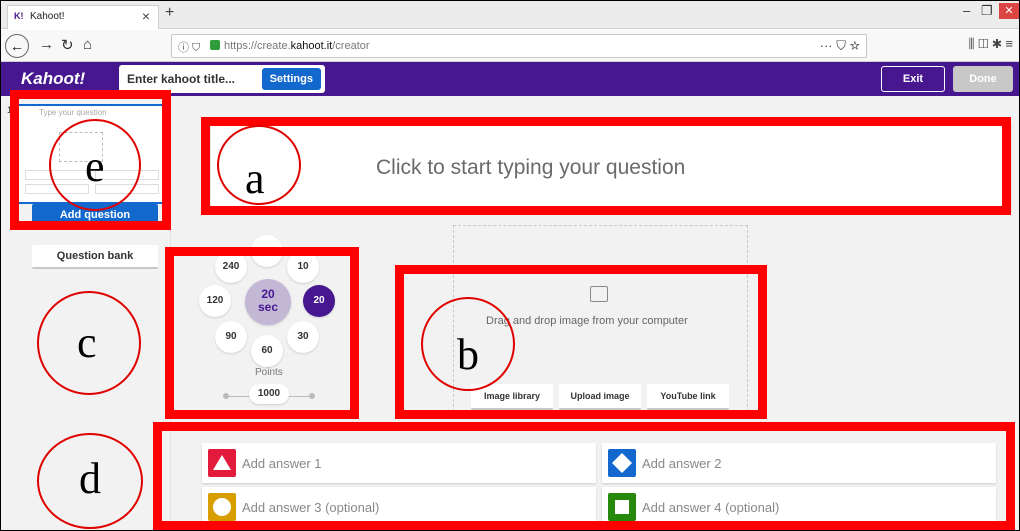 This screenshot has width=1020, height=531. Describe the element at coordinates (291, 79) in the screenshot. I see `settings-button: Settings` at that location.